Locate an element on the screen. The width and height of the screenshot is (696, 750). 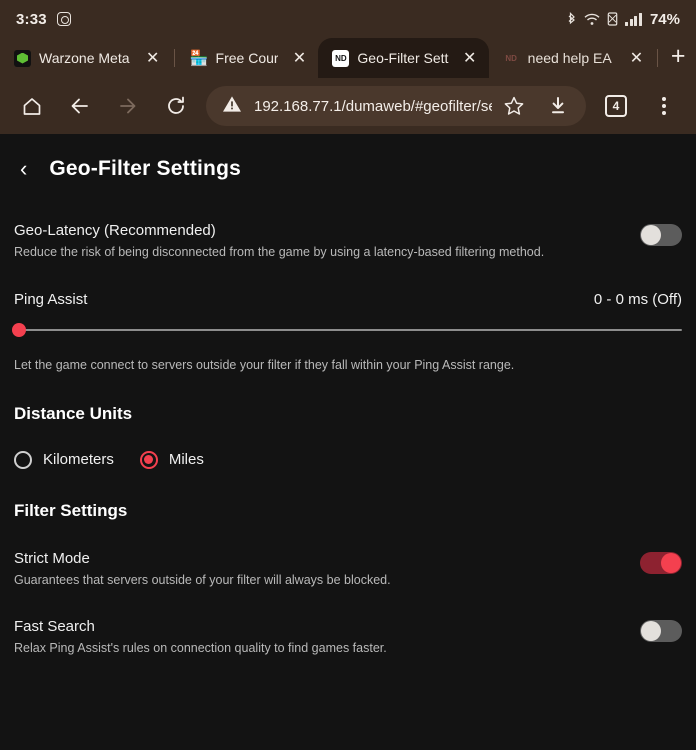
ping-assist-label: Ping Assist is located at coordinates (51, 299).